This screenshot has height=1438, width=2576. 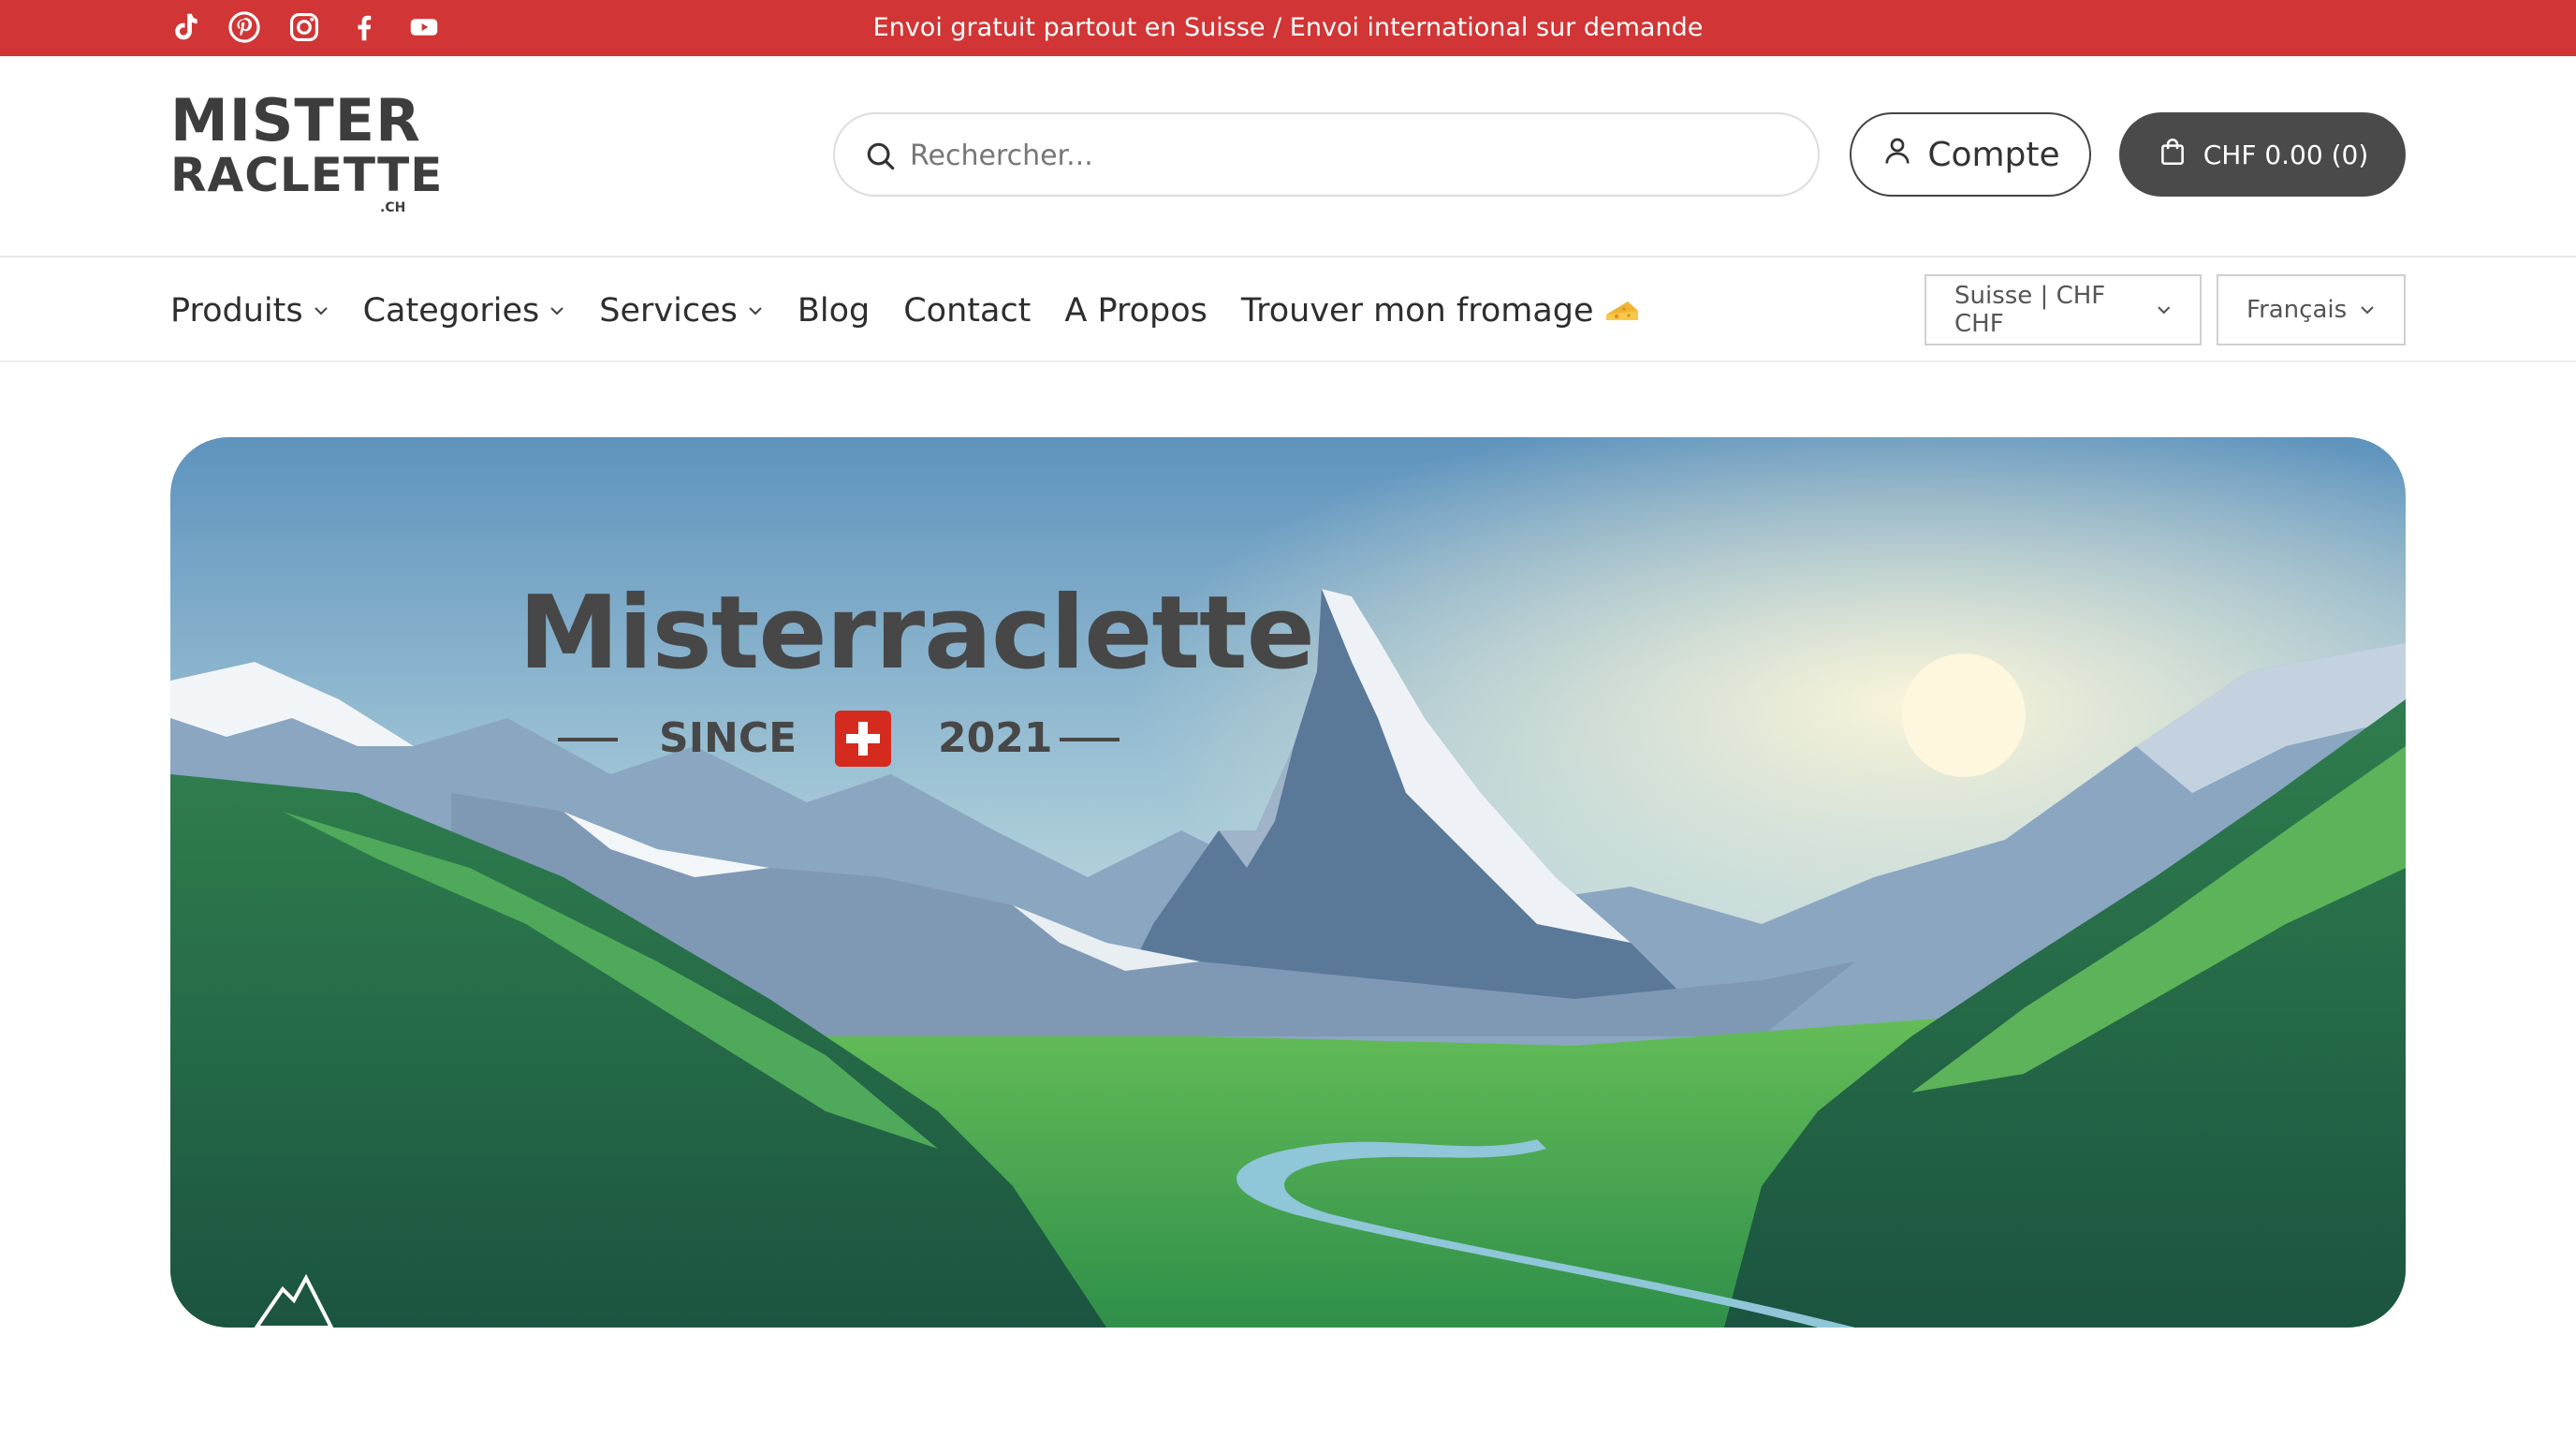 I want to click on cheese-icon, so click(x=1621, y=310).